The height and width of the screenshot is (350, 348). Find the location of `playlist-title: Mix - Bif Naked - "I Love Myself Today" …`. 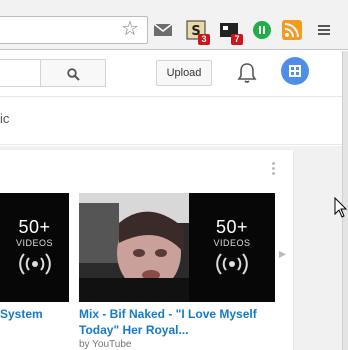

playlist-title: Mix - Bif Naked - "I Love Myself Today" … is located at coordinates (174, 322).